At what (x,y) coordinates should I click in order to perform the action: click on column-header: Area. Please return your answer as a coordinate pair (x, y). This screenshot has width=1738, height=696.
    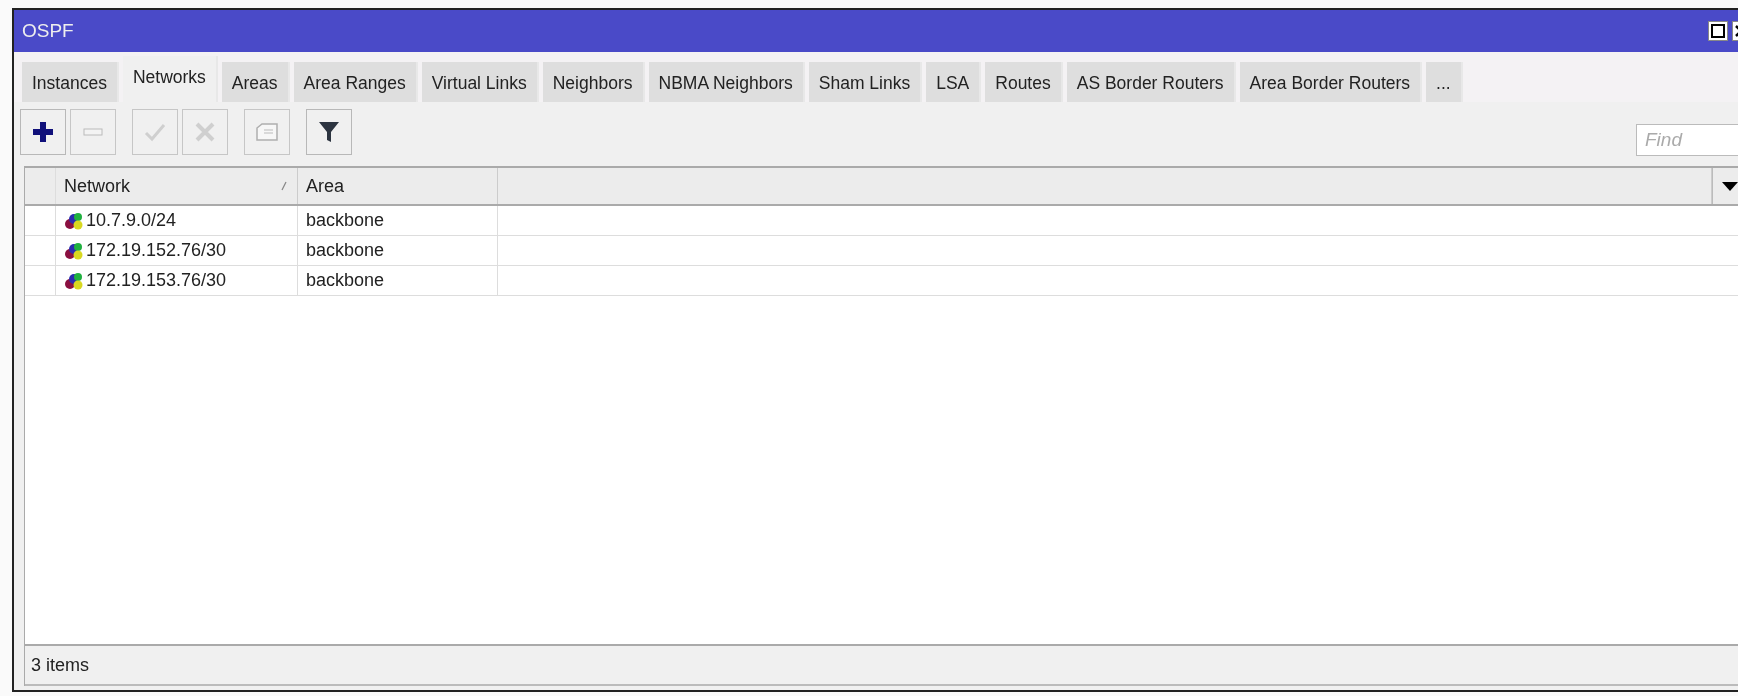
    Looking at the image, I should click on (398, 186).